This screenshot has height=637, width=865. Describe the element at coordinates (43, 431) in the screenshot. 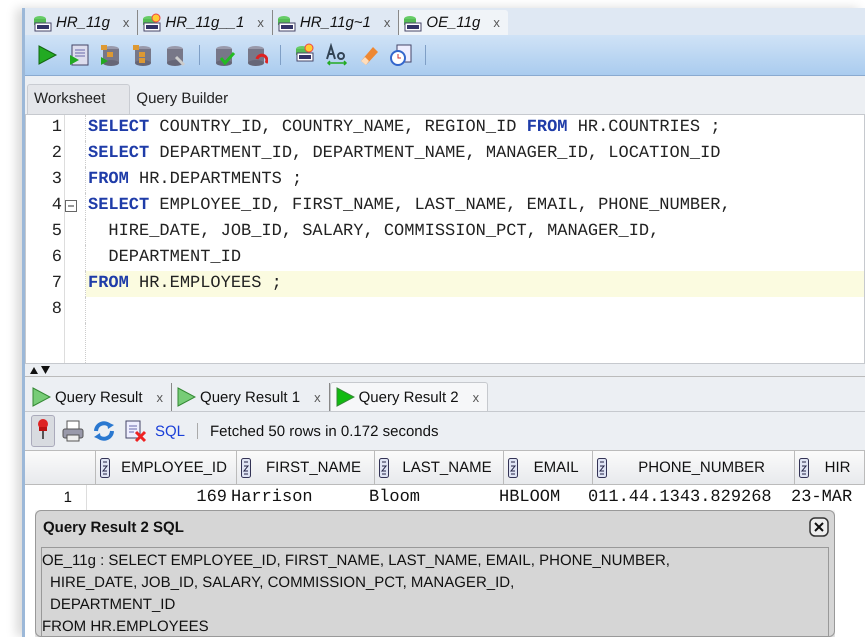

I see `pin-button` at that location.